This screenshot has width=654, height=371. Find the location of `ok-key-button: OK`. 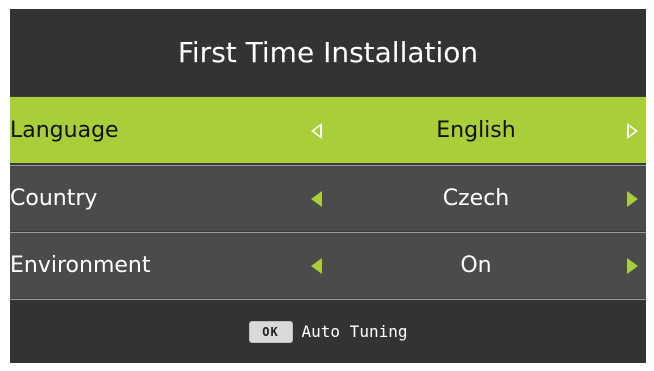

ok-key-button: OK is located at coordinates (270, 331).